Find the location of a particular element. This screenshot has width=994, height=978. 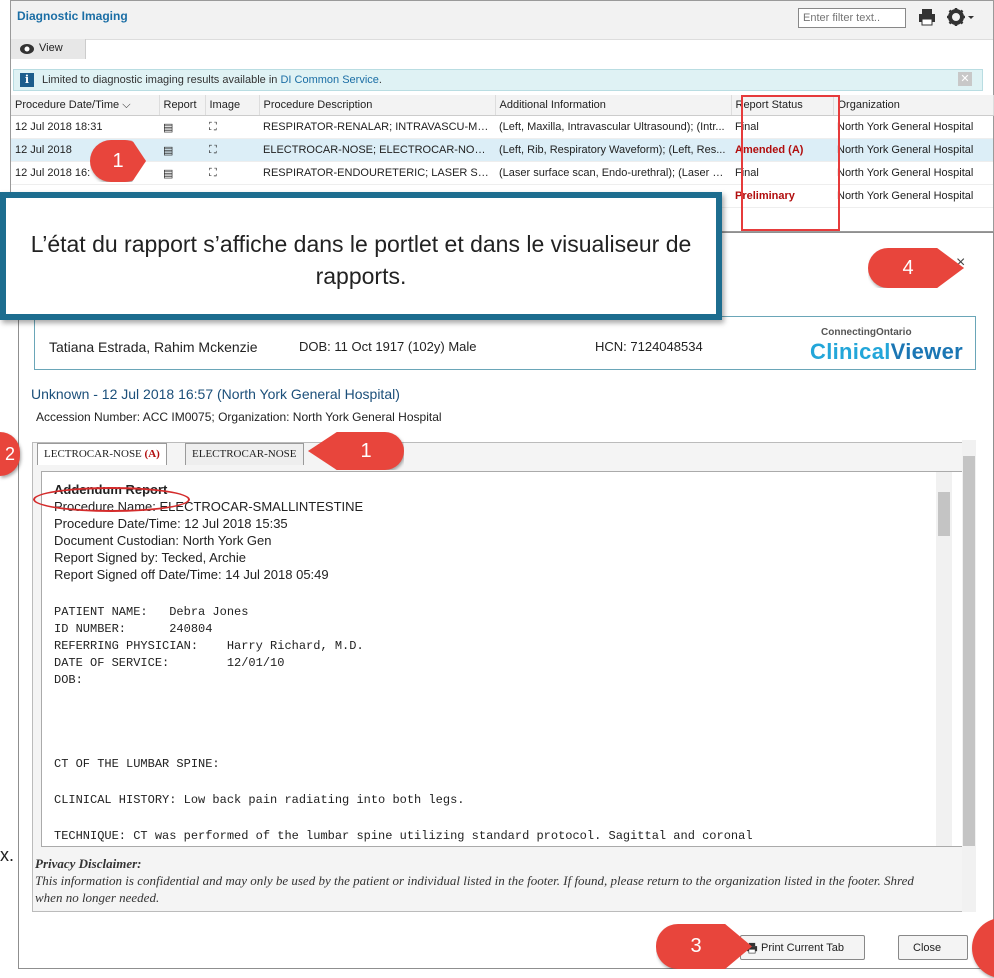

col-date: Procedure Date/Time ⌵ is located at coordinates (85, 105).